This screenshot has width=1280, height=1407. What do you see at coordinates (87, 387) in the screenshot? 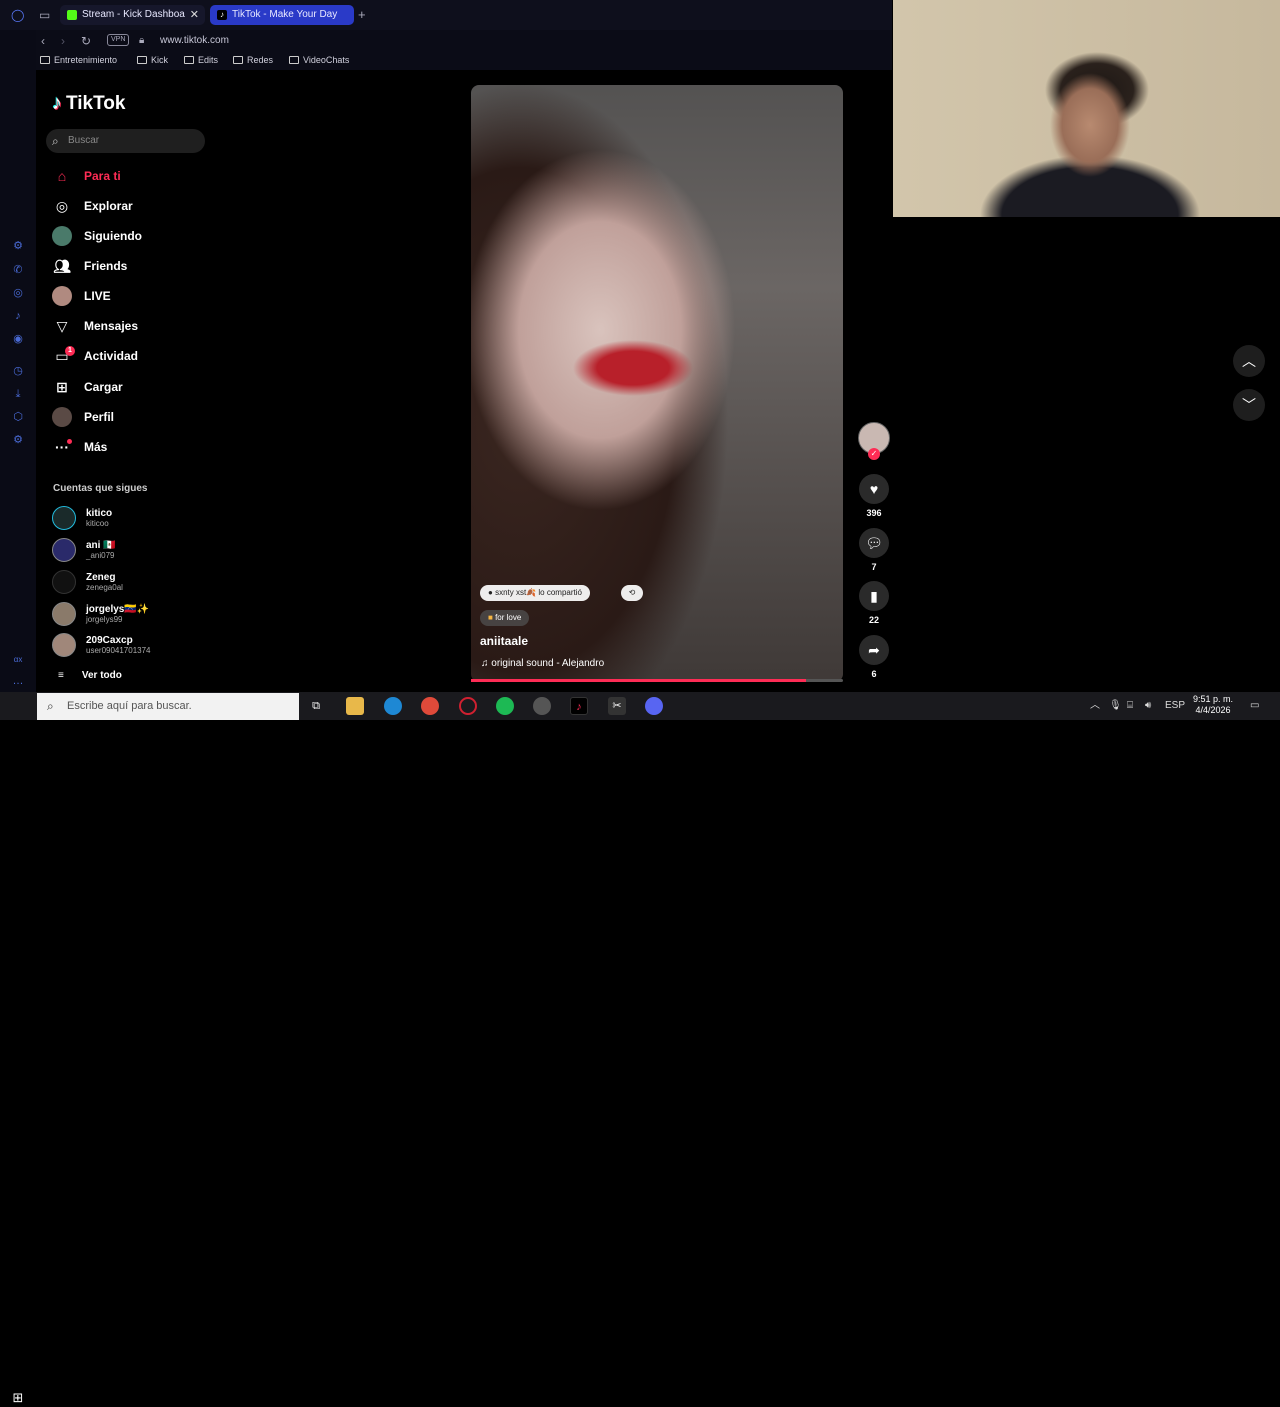
I see `nav-cargar: ⊞ Cargar` at bounding box center [87, 387].